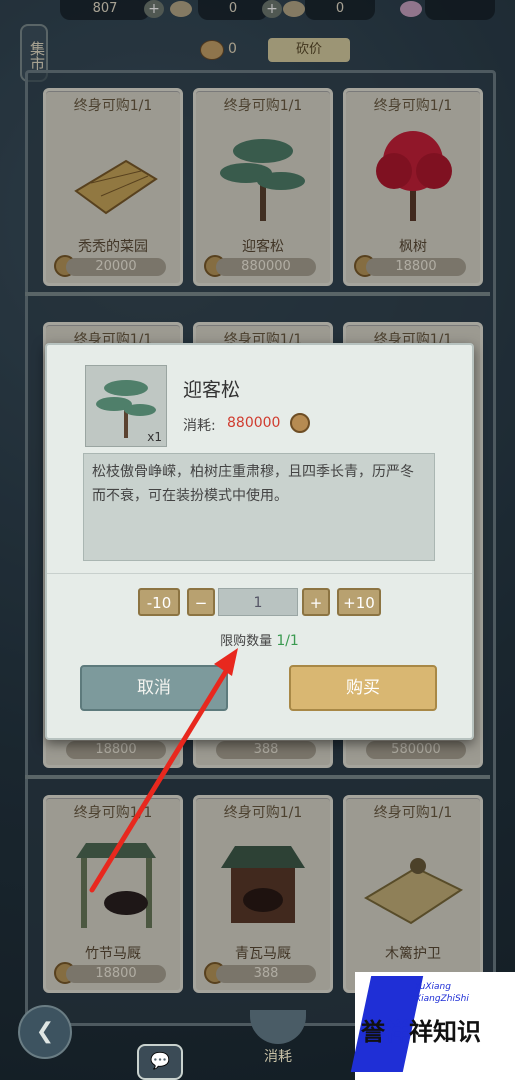 This screenshot has height=1080, width=515. What do you see at coordinates (278, 1027) in the screenshot?
I see `bowl-icon` at bounding box center [278, 1027].